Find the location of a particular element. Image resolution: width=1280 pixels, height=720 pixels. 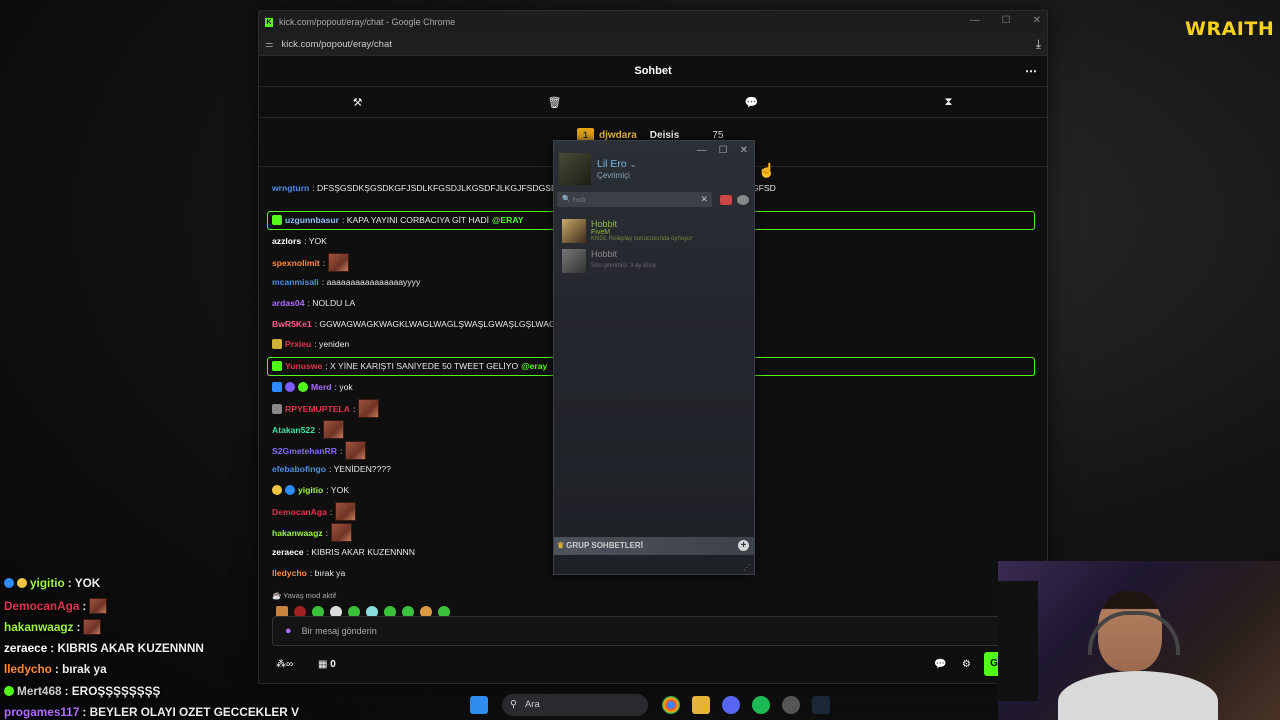

chat-username: S2GmetehanRR is located at coordinates (304, 451).